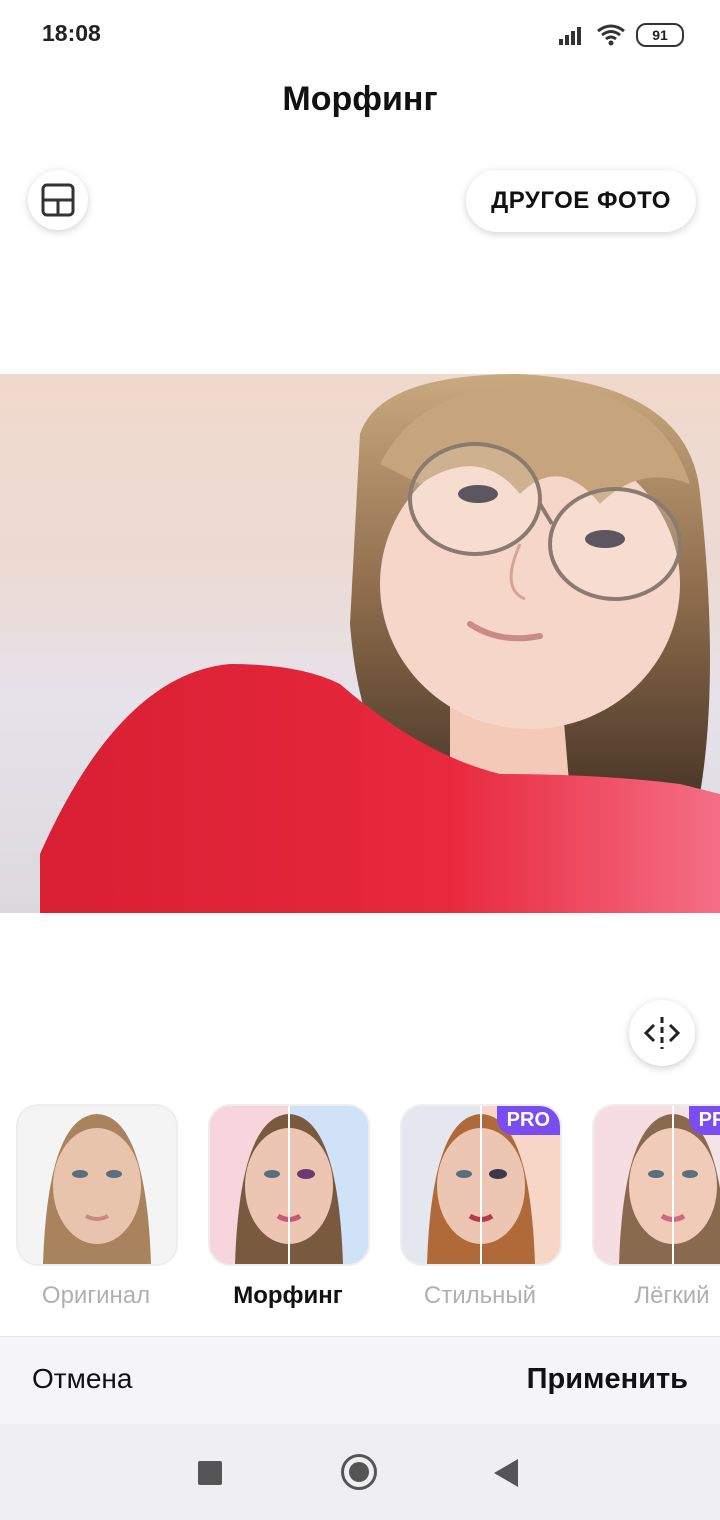 The height and width of the screenshot is (1520, 720). Describe the element at coordinates (71, 33) in the screenshot. I see `status-time: 18:08` at that location.